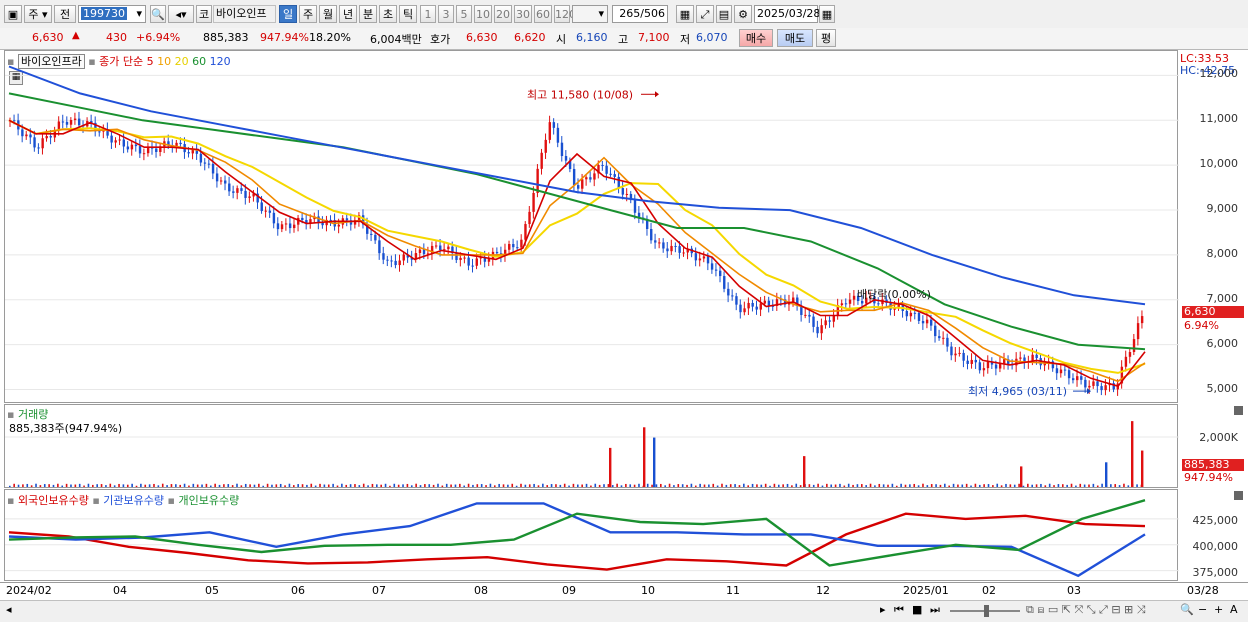 Image resolution: width=1248 pixels, height=622 pixels. I want to click on interval-10: 10, so click(483, 14).